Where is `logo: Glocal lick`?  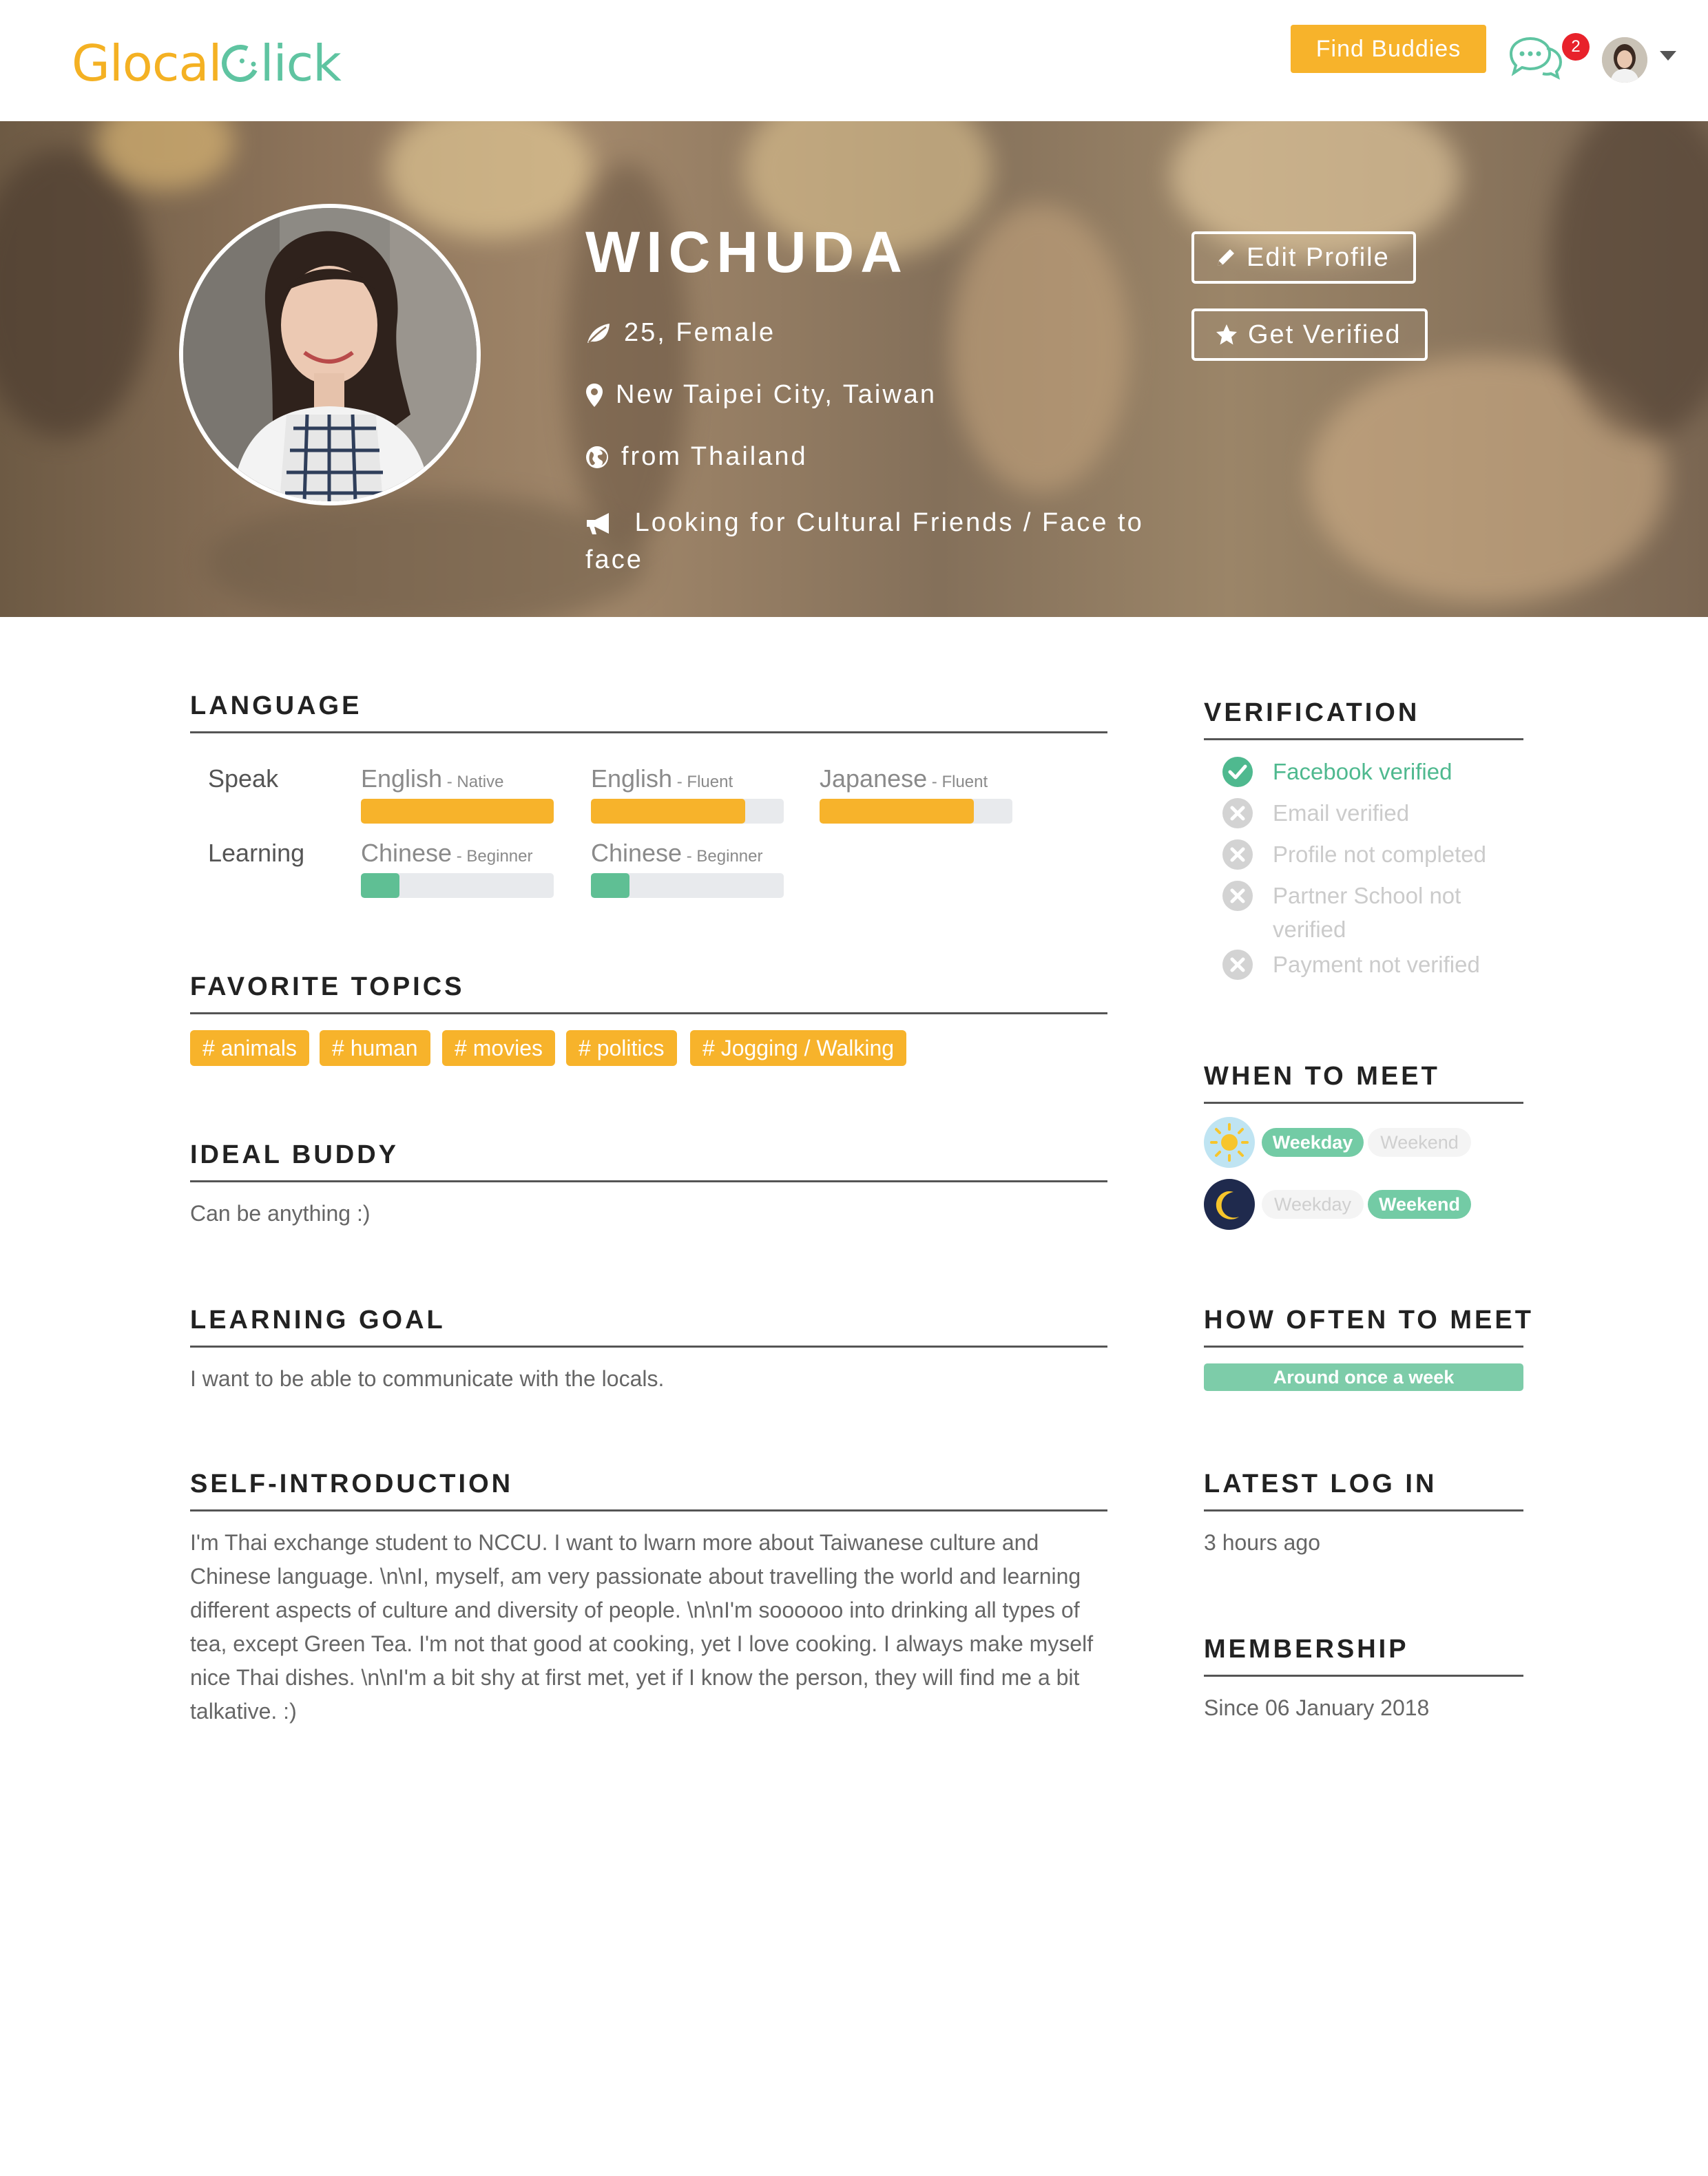 logo: Glocal lick is located at coordinates (207, 63).